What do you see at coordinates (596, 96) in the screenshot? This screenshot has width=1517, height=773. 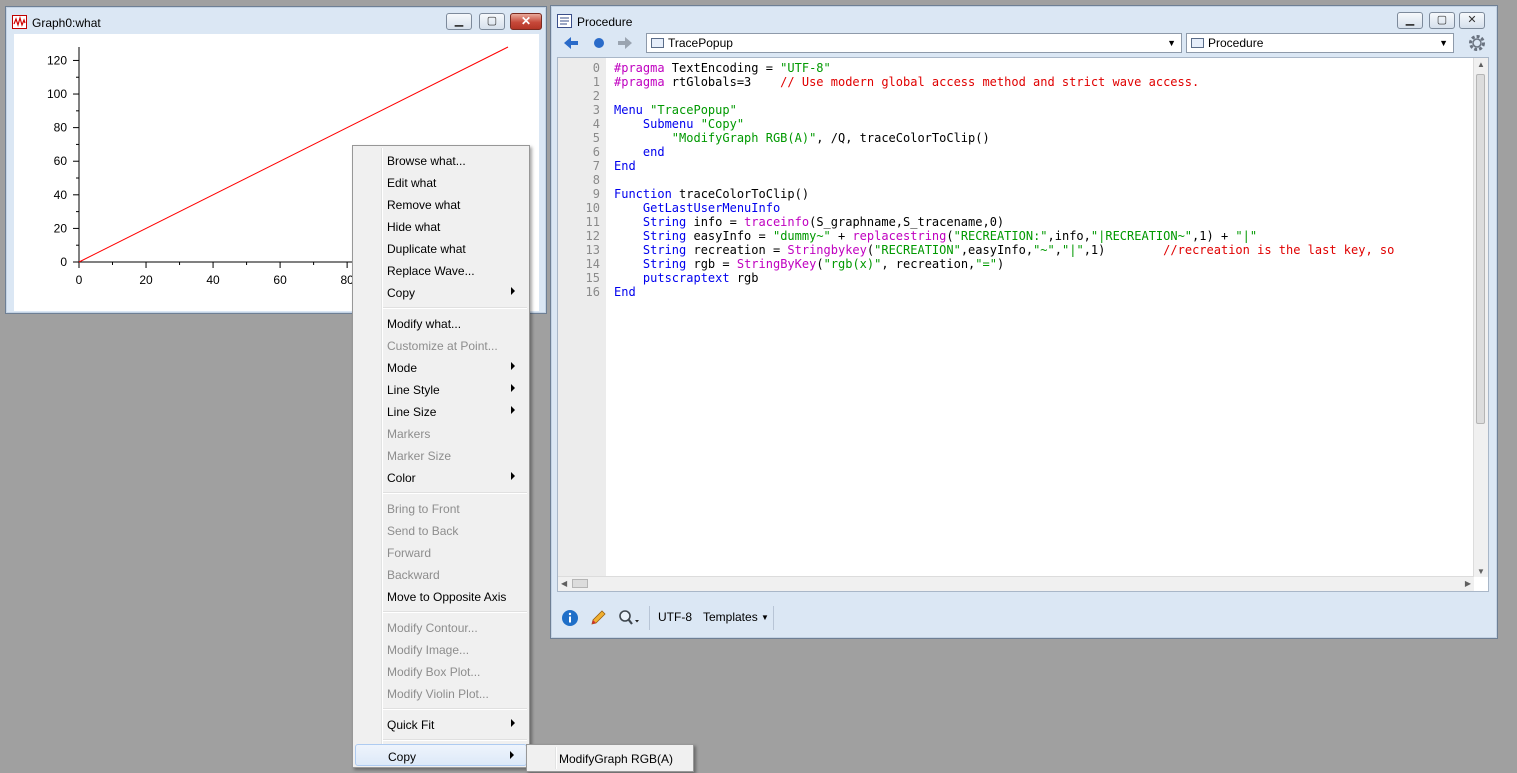 I see `line-number: 2` at bounding box center [596, 96].